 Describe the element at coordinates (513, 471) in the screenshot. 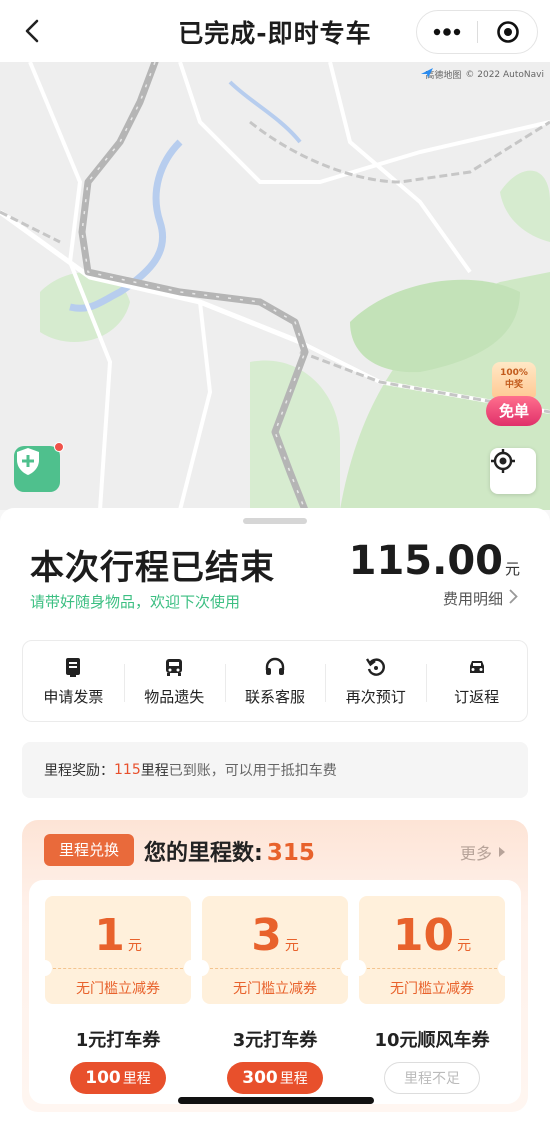

I see `locate-button` at that location.